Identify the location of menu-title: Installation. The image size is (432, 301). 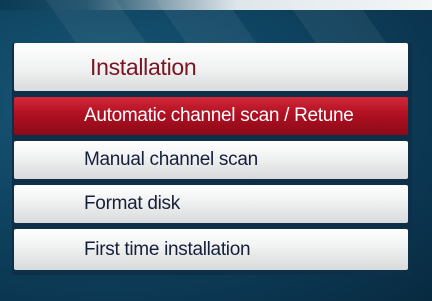
(211, 67).